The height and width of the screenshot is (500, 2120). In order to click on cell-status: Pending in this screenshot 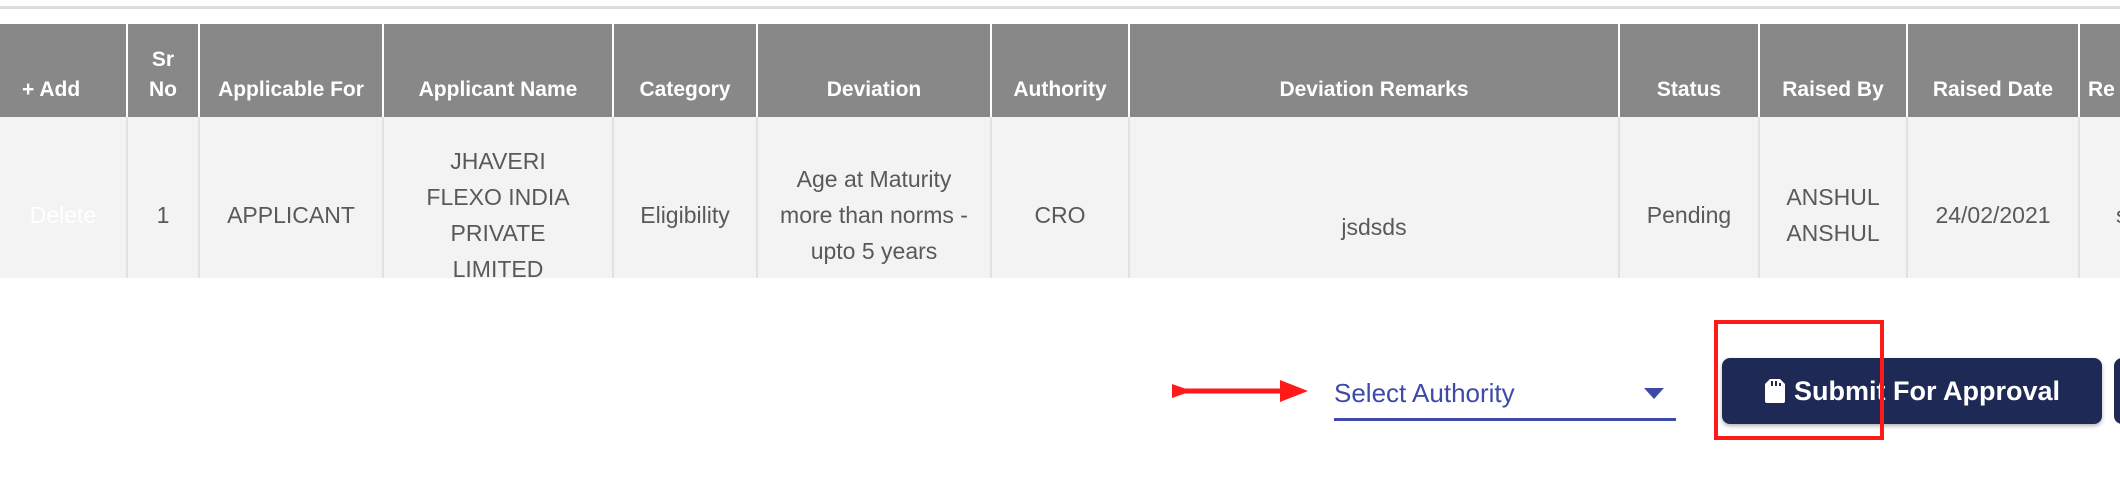, I will do `click(1689, 197)`.